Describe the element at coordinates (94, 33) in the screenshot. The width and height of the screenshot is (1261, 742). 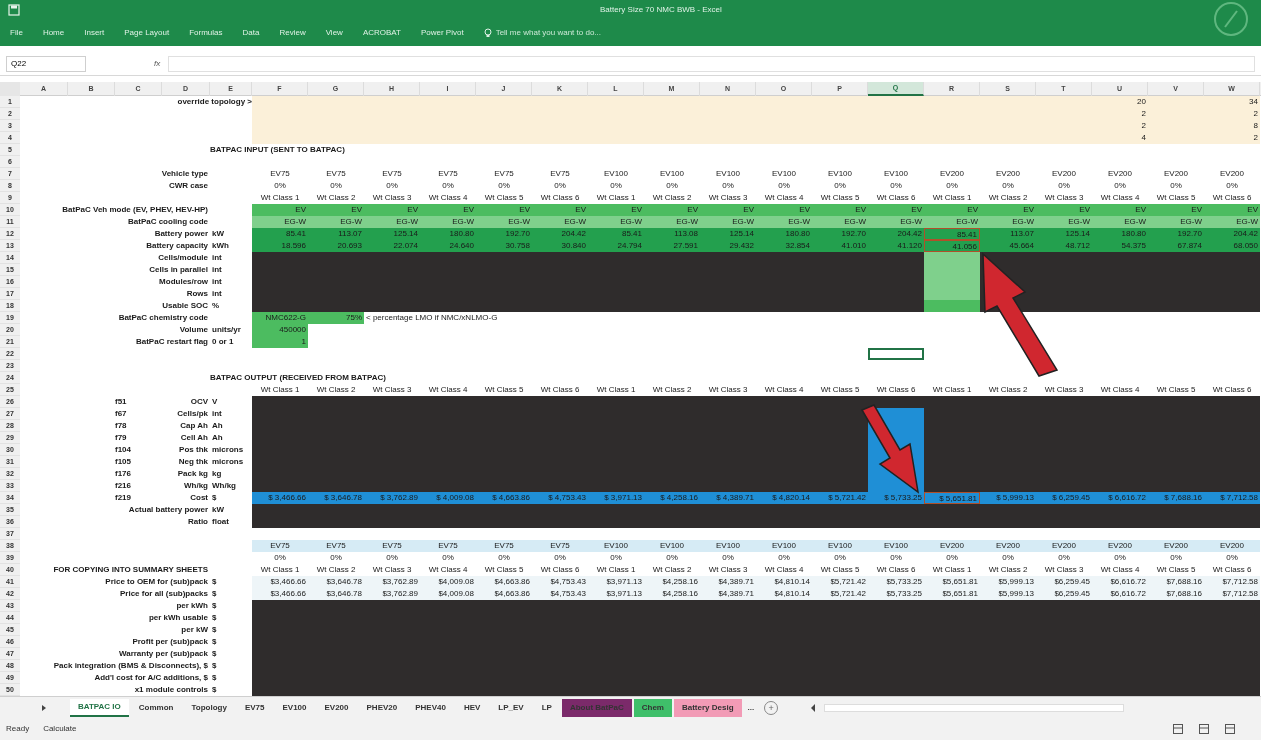
I see `ribbon-tab: Insert` at that location.